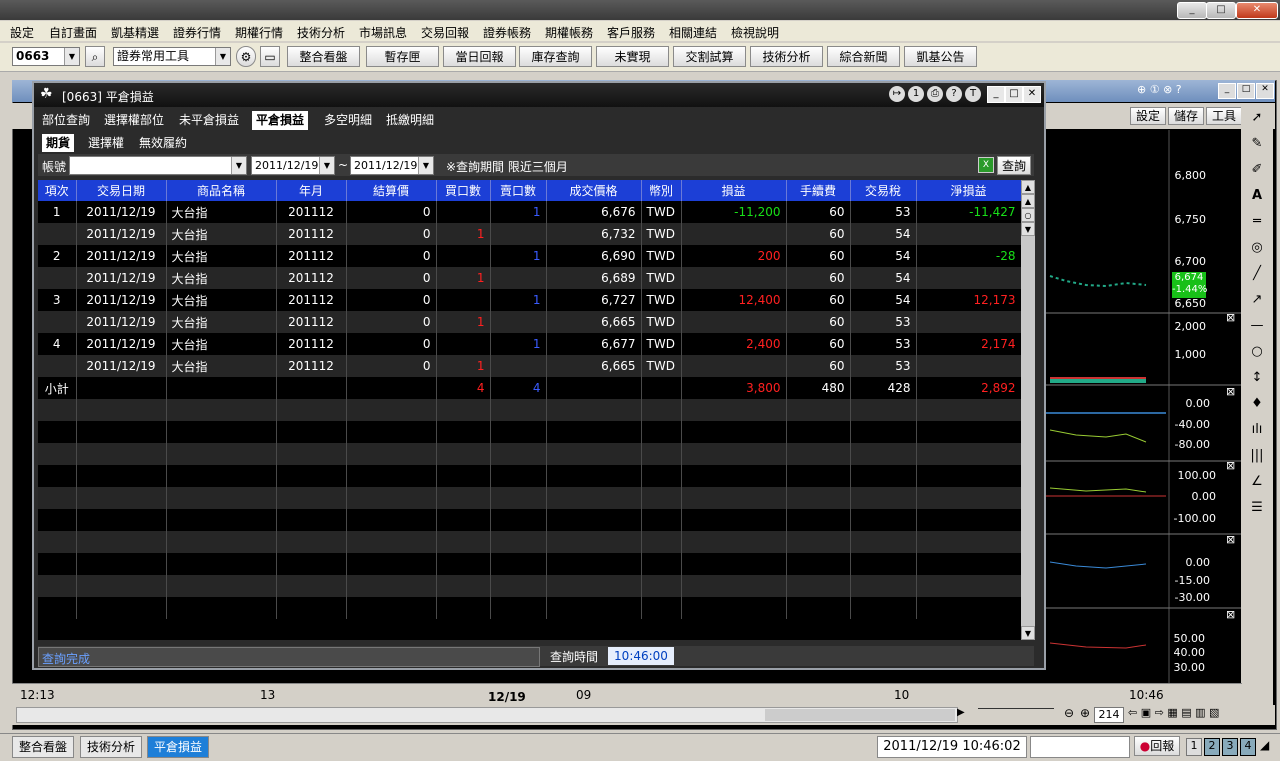 The image size is (1280, 761). What do you see at coordinates (709, 56) in the screenshot?
I see `settlement-calc-button: 交割試算` at bounding box center [709, 56].